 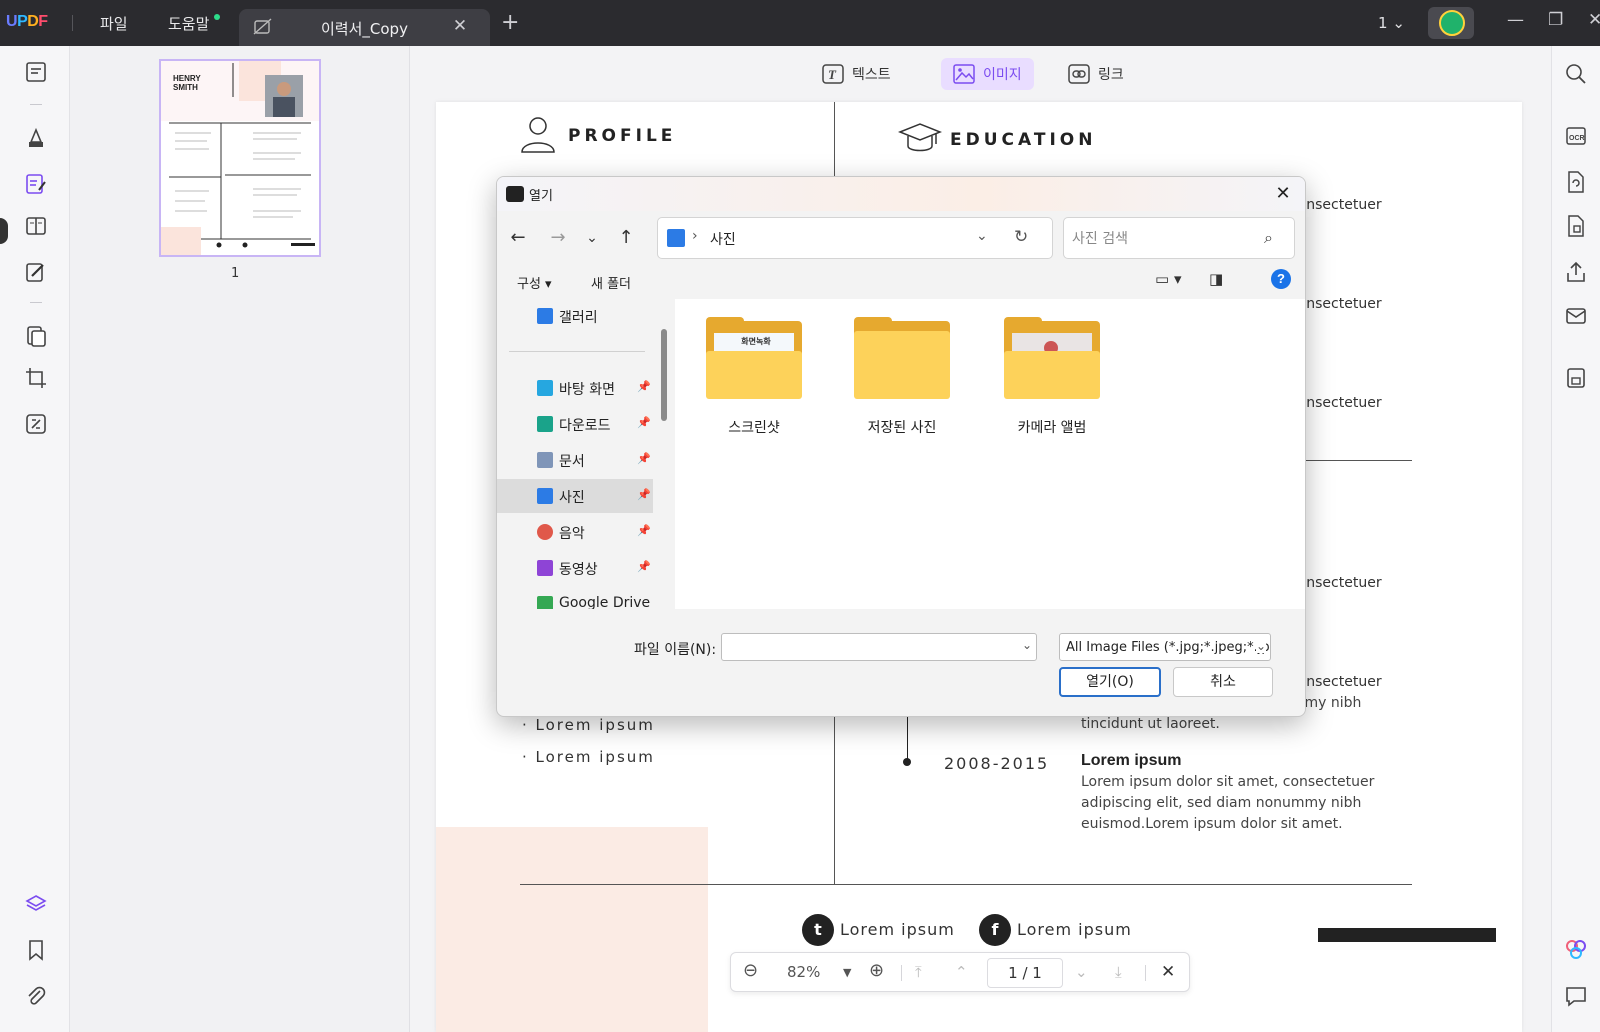 What do you see at coordinates (534, 282) in the screenshot?
I see `organize-menu: 구성 ▾` at bounding box center [534, 282].